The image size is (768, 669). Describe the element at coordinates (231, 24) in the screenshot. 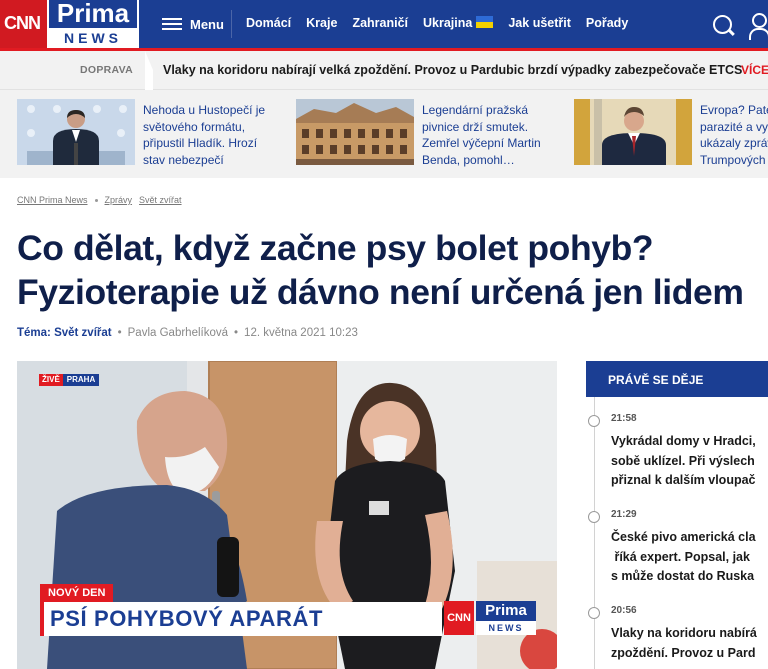

I see `header-divider` at that location.